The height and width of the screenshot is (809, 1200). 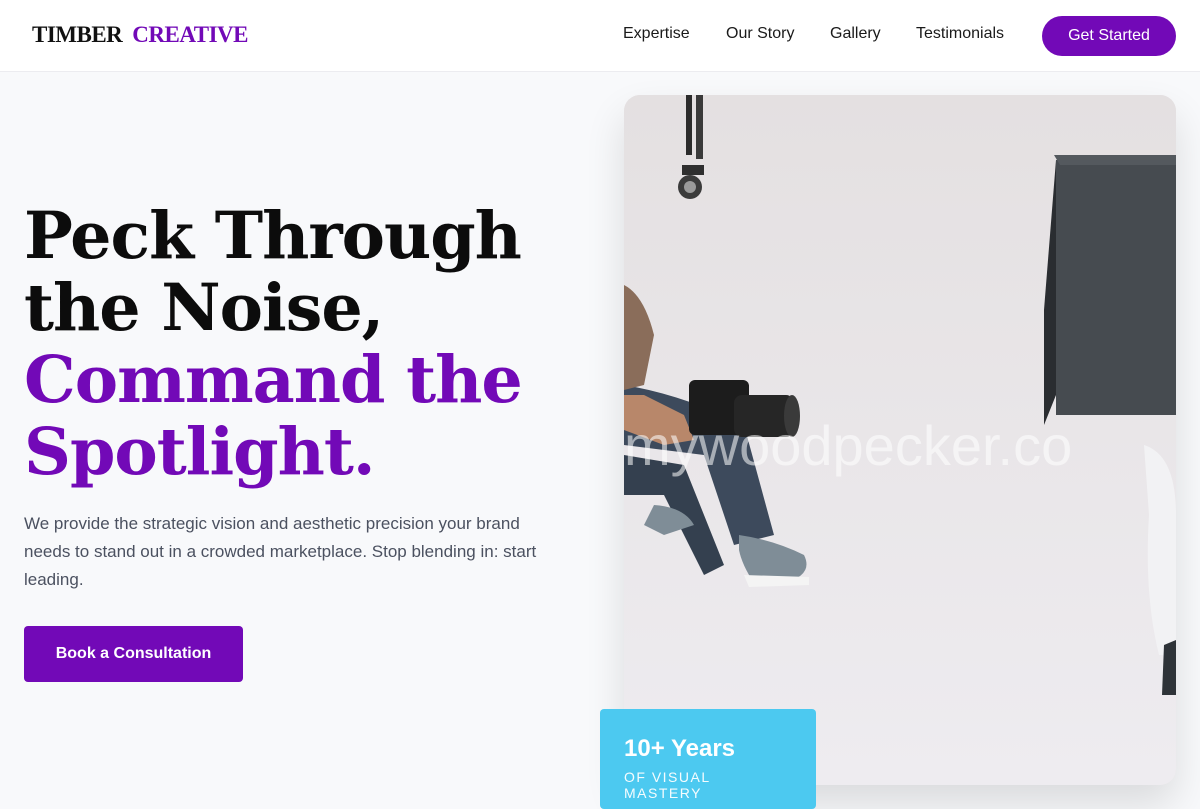 I want to click on hero-title-line-4: Spotlight., so click(x=200, y=452).